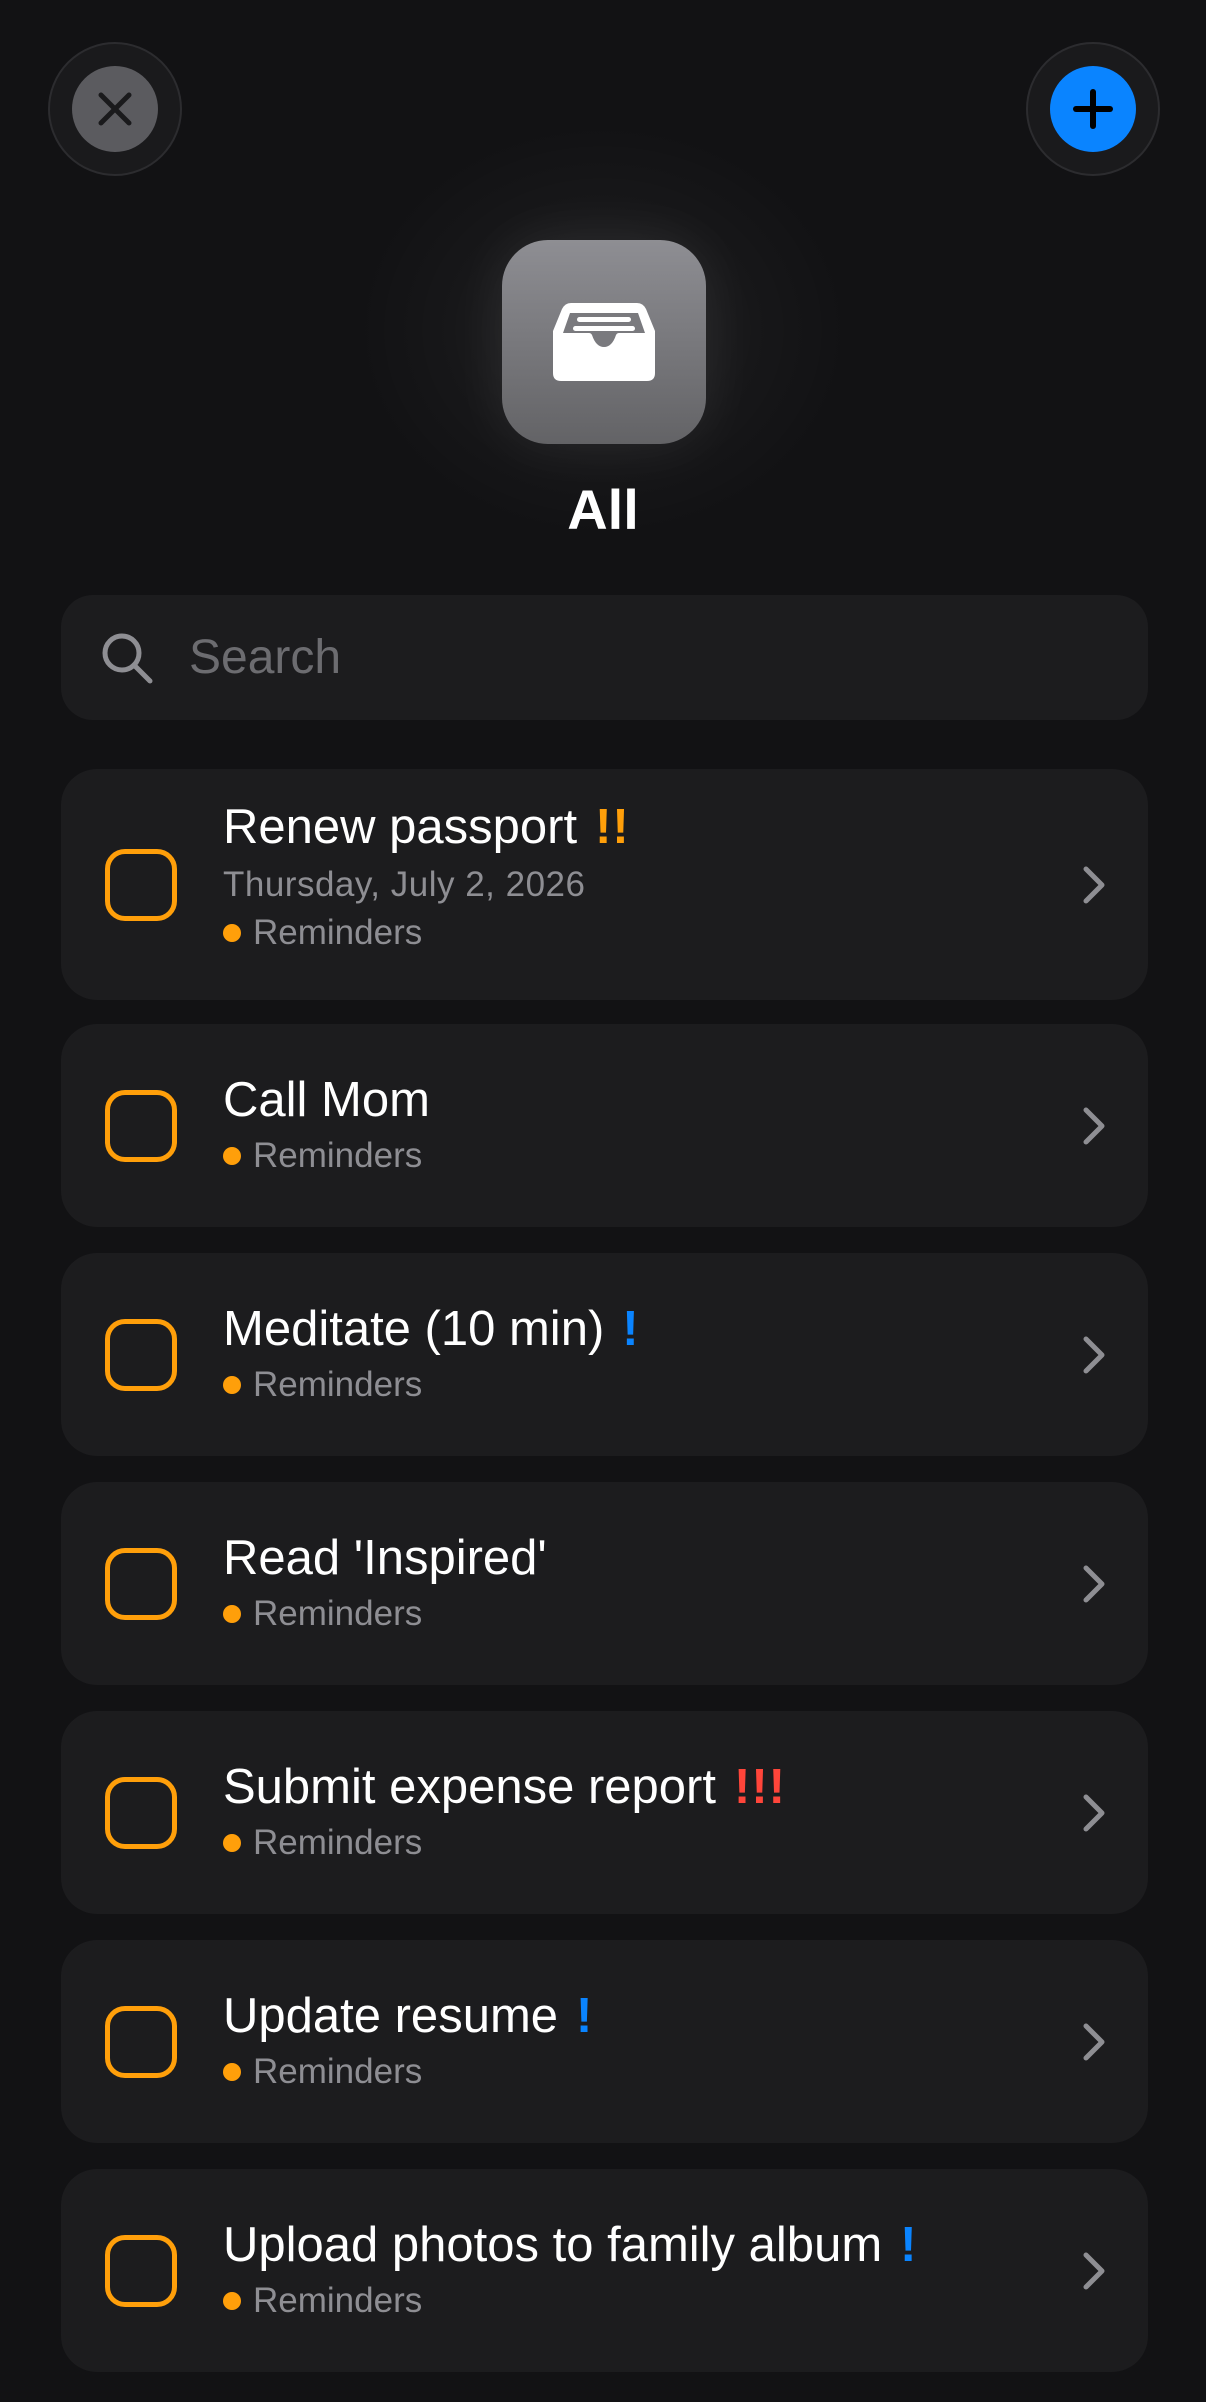 Image resolution: width=1206 pixels, height=2402 pixels. What do you see at coordinates (603, 509) in the screenshot?
I see `page-title: All` at bounding box center [603, 509].